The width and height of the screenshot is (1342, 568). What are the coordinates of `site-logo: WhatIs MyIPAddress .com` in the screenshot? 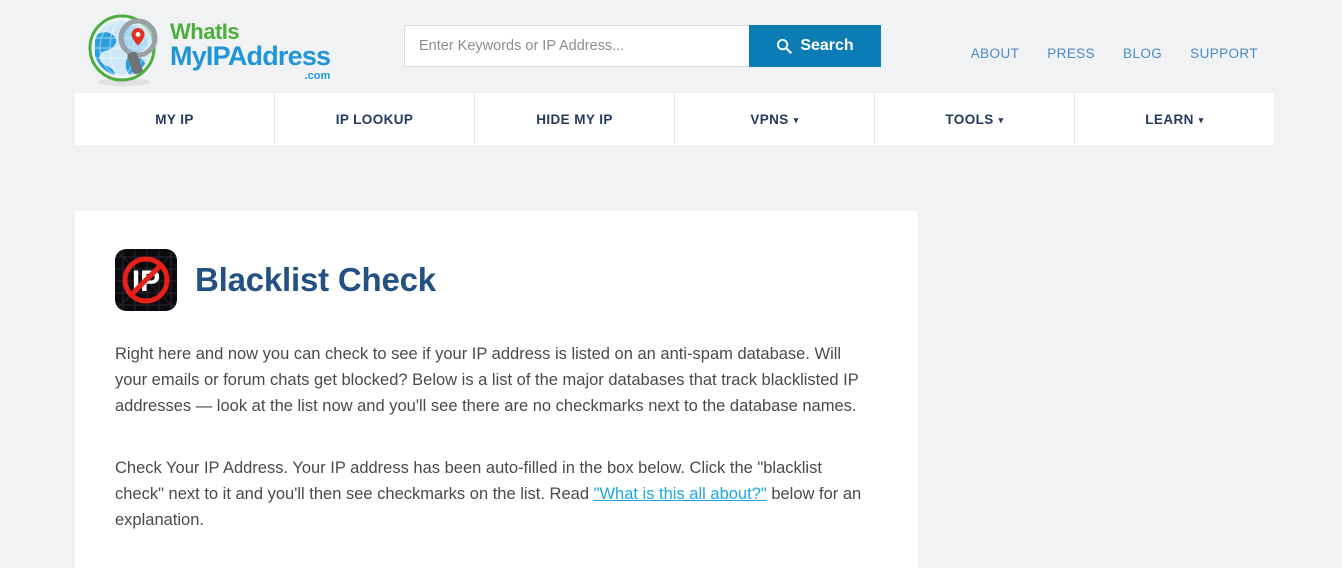 It's located at (208, 50).